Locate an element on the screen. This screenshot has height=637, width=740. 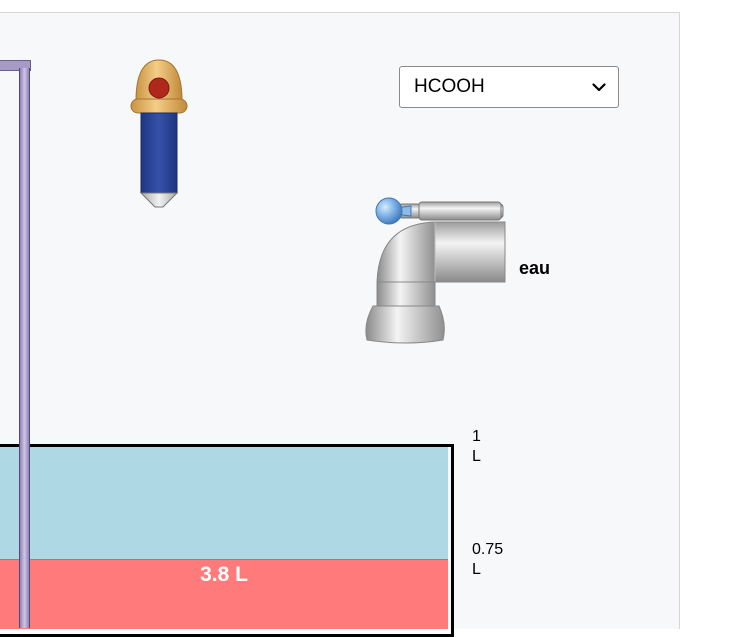
dropper is located at coordinates (160, 137).